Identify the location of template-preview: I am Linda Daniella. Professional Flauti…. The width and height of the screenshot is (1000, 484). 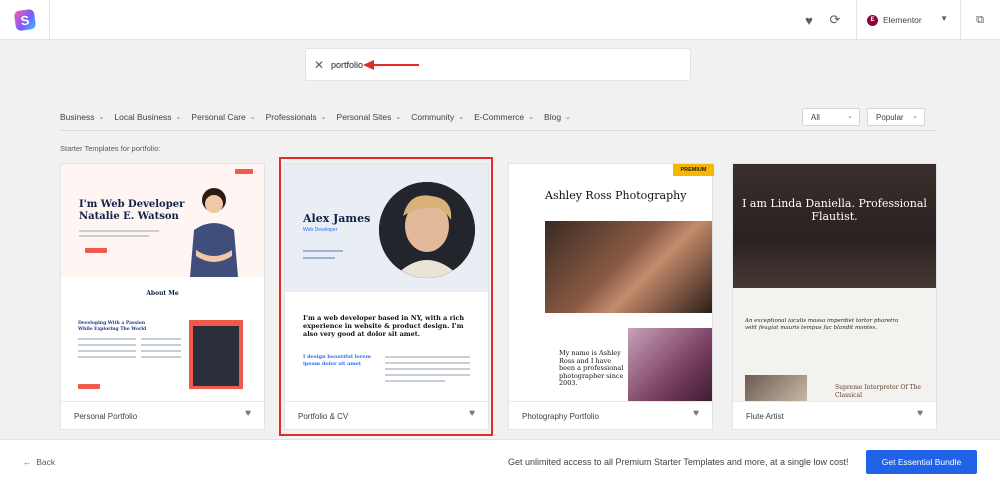
(834, 282).